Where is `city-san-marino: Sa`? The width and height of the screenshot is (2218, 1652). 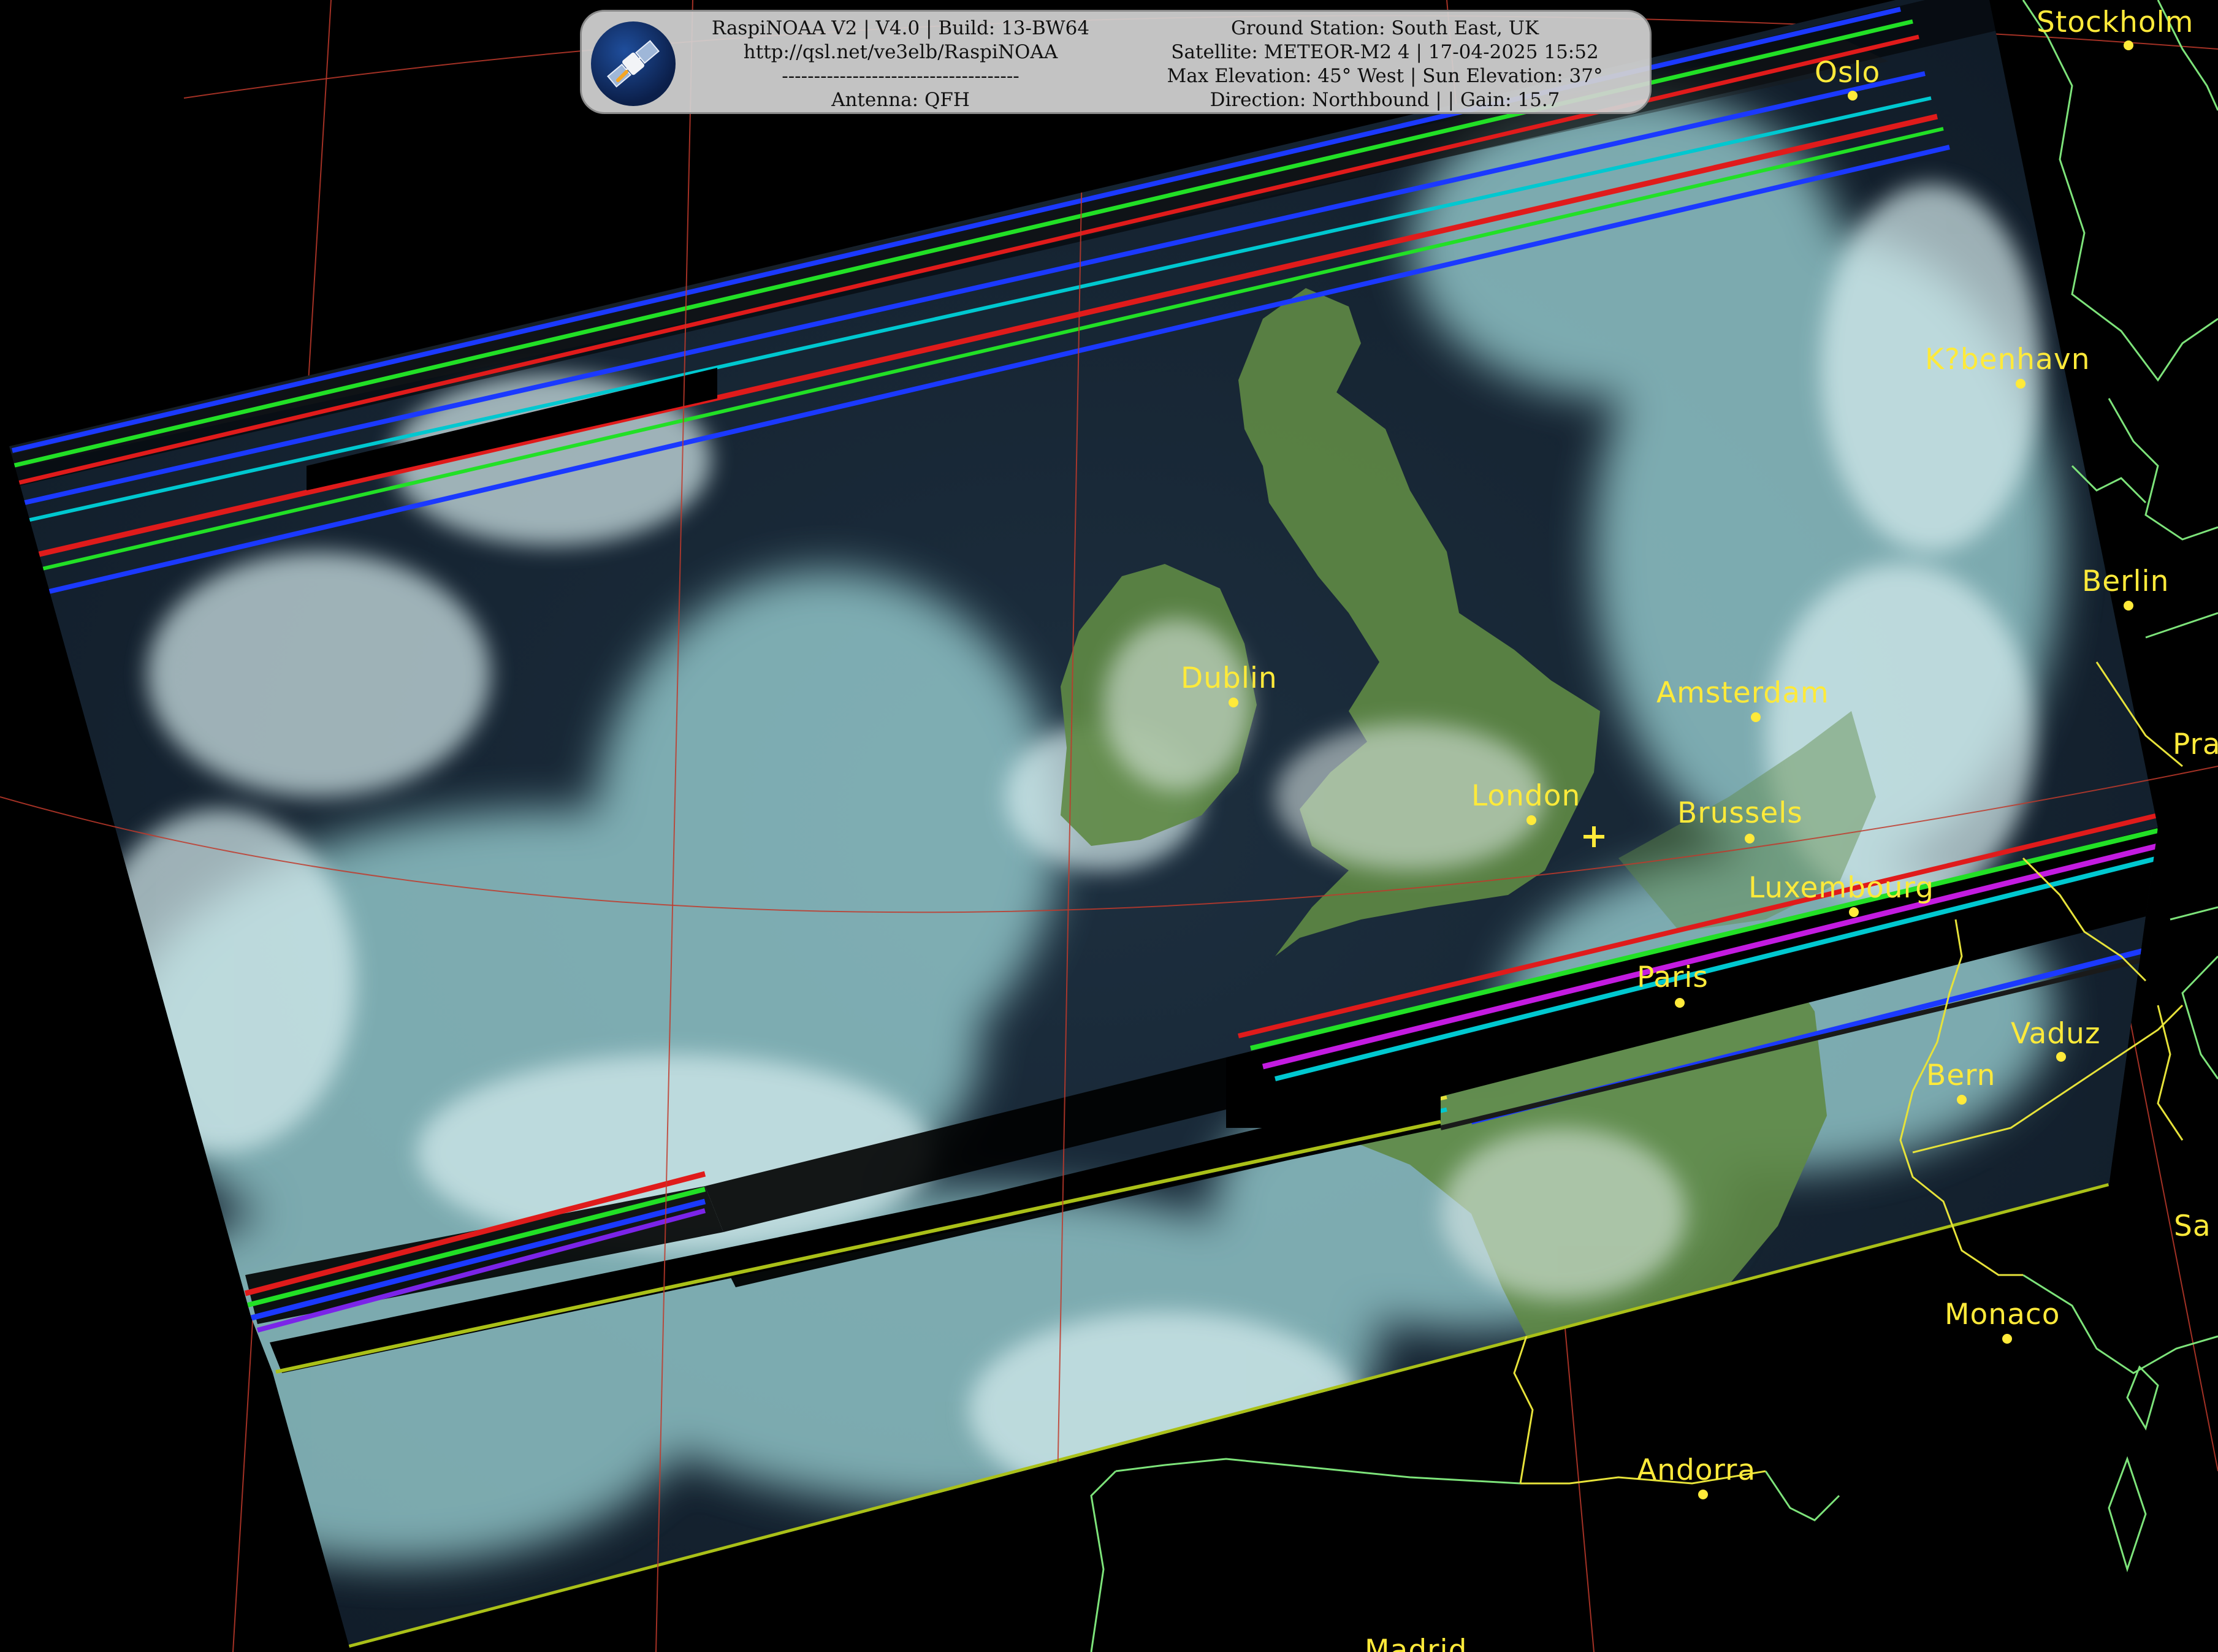 city-san-marino: Sa is located at coordinates (2192, 1226).